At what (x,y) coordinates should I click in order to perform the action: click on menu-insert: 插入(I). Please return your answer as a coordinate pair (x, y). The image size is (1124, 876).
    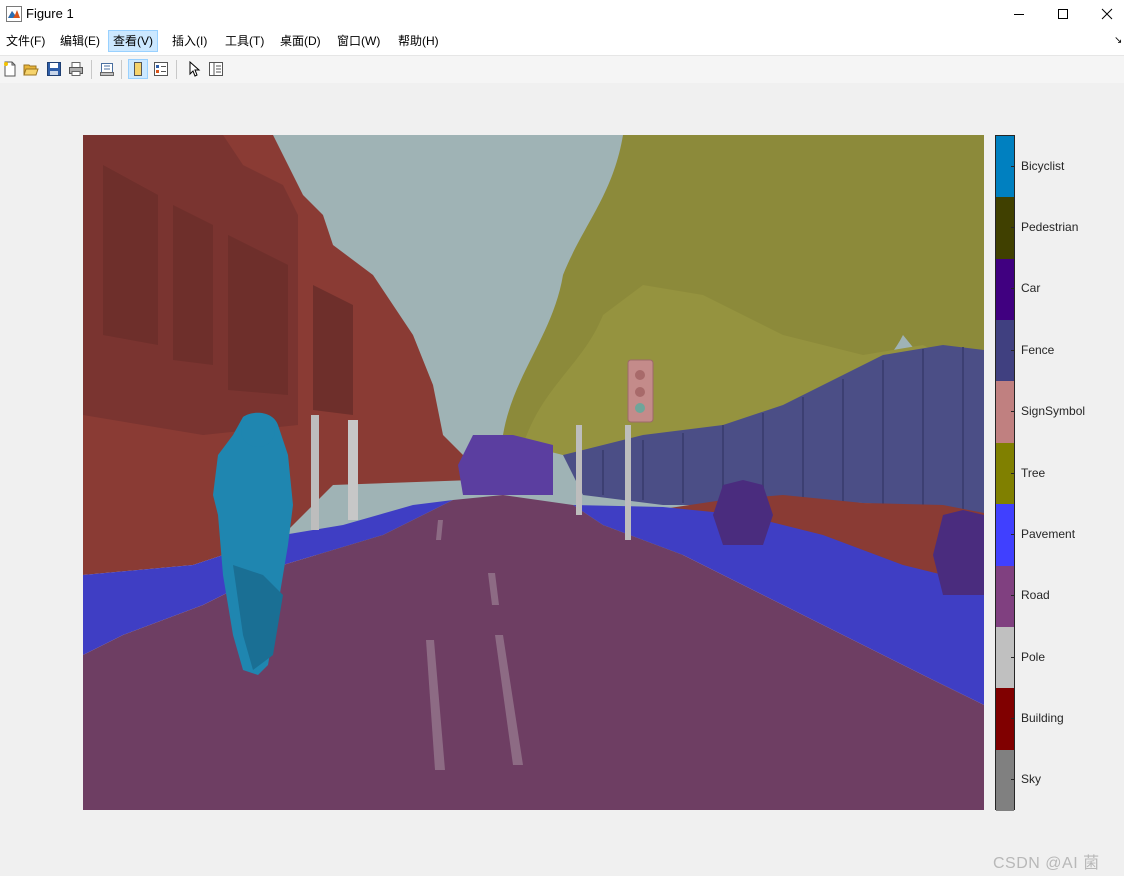
    Looking at the image, I should click on (189, 41).